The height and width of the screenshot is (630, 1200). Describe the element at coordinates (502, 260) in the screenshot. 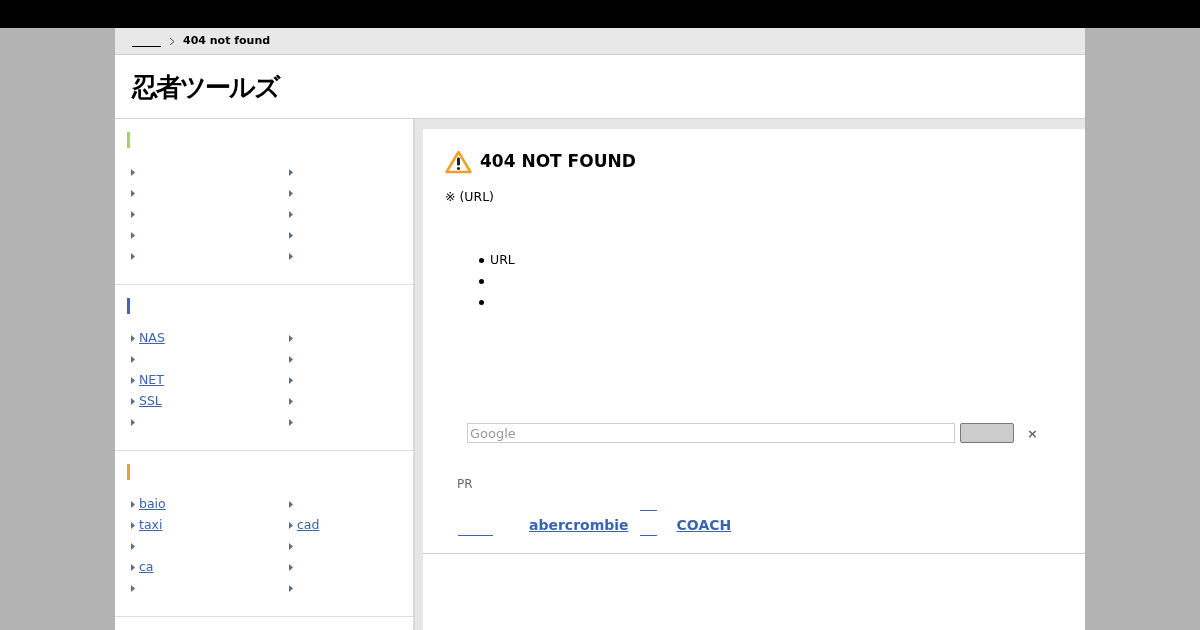

I see `list-item-text: URL` at that location.